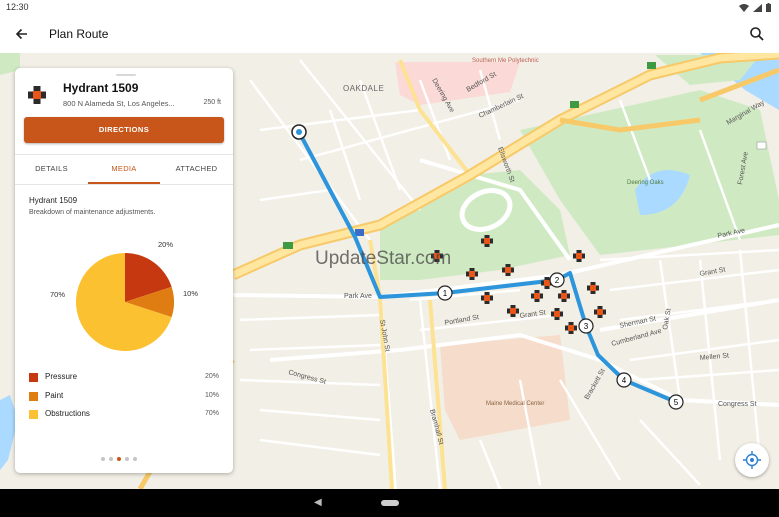  What do you see at coordinates (211, 395) in the screenshot?
I see `legend-value: 10%` at bounding box center [211, 395].